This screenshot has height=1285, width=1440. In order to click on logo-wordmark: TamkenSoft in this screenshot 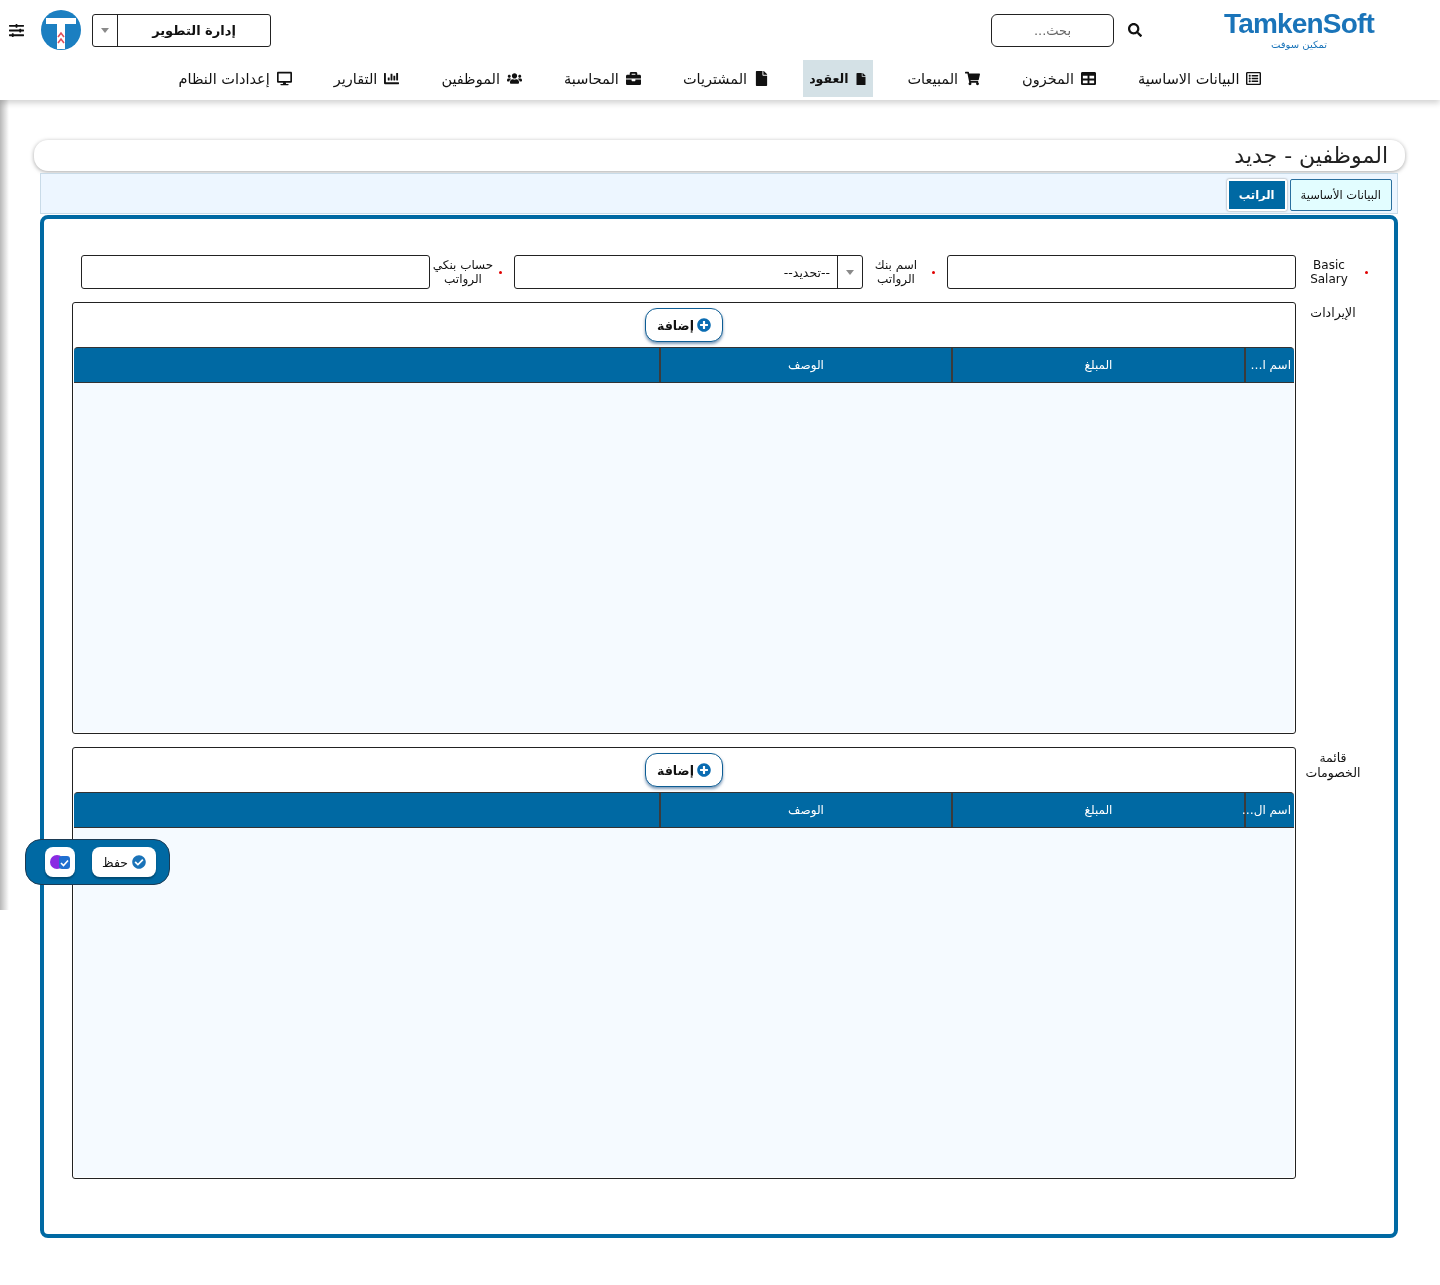, I will do `click(1299, 23)`.